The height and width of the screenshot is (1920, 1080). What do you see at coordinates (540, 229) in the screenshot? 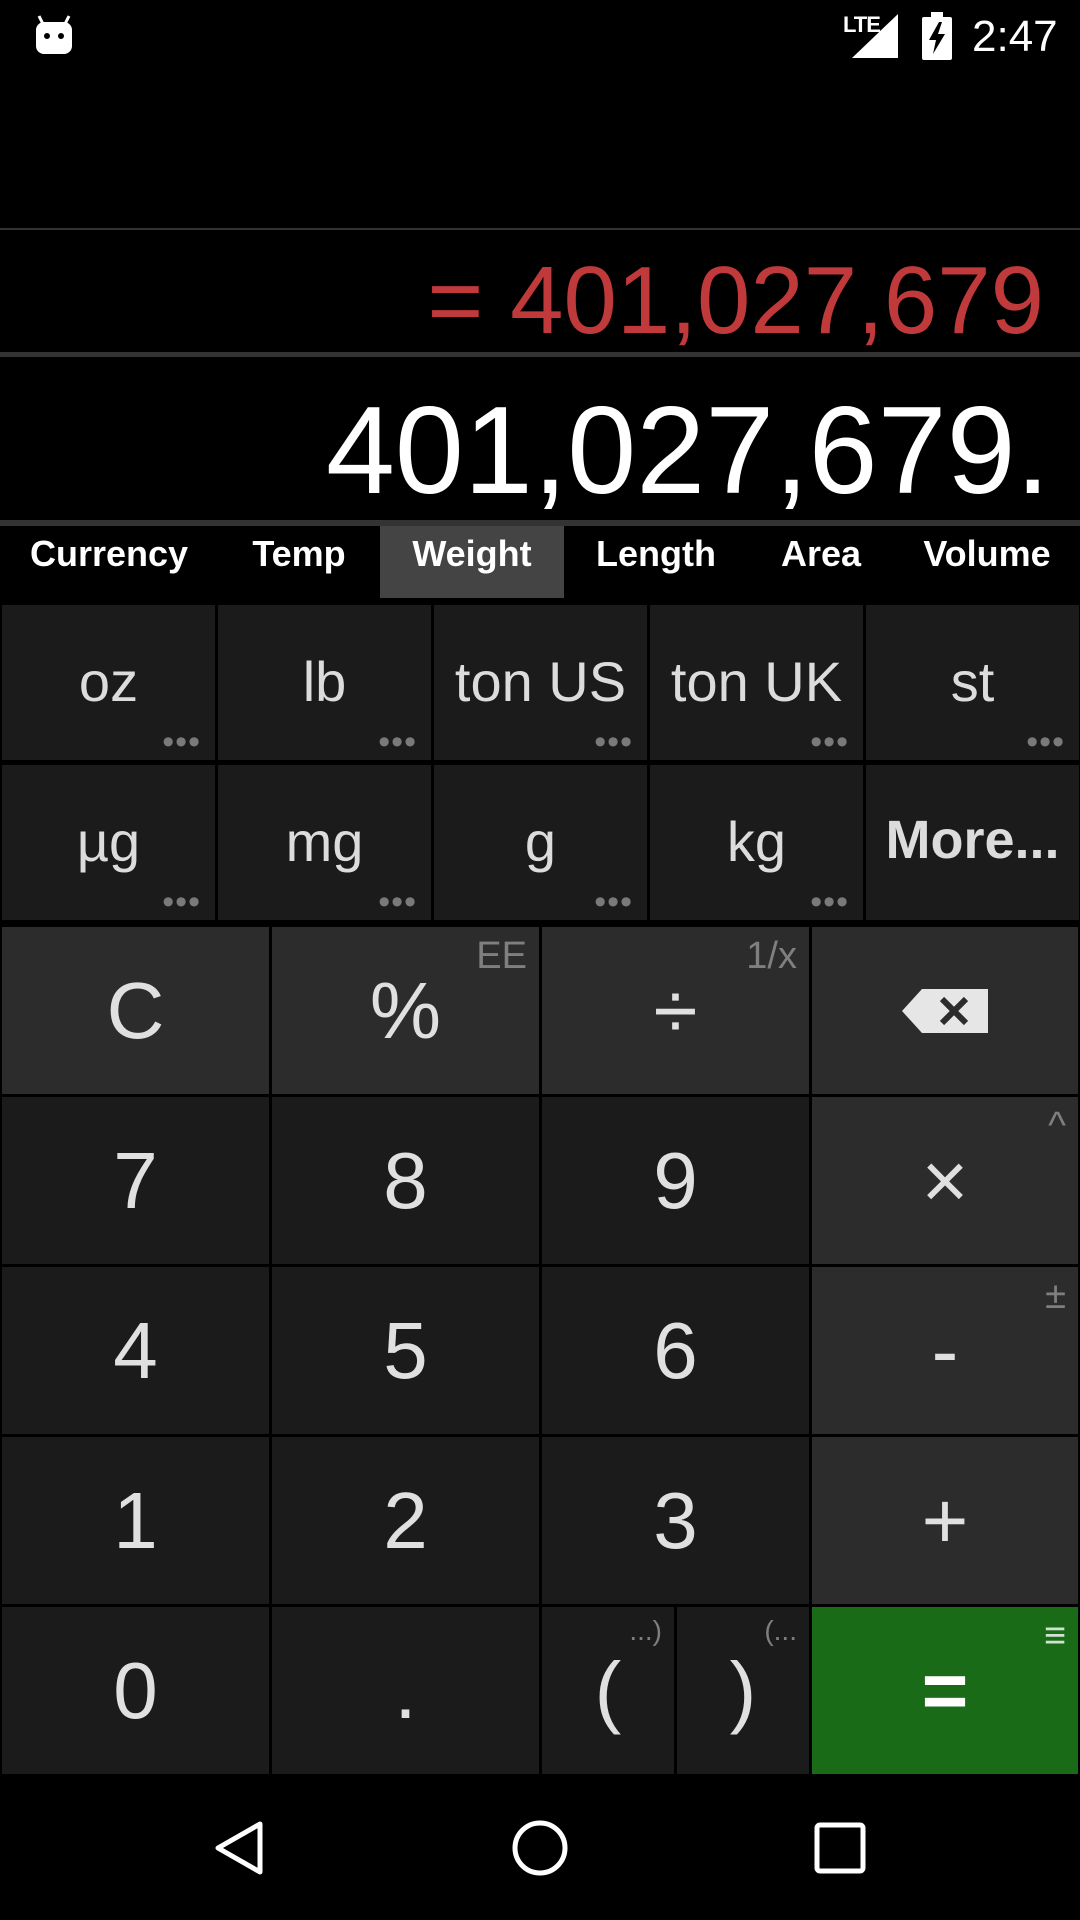
I see `display-divider-top` at bounding box center [540, 229].